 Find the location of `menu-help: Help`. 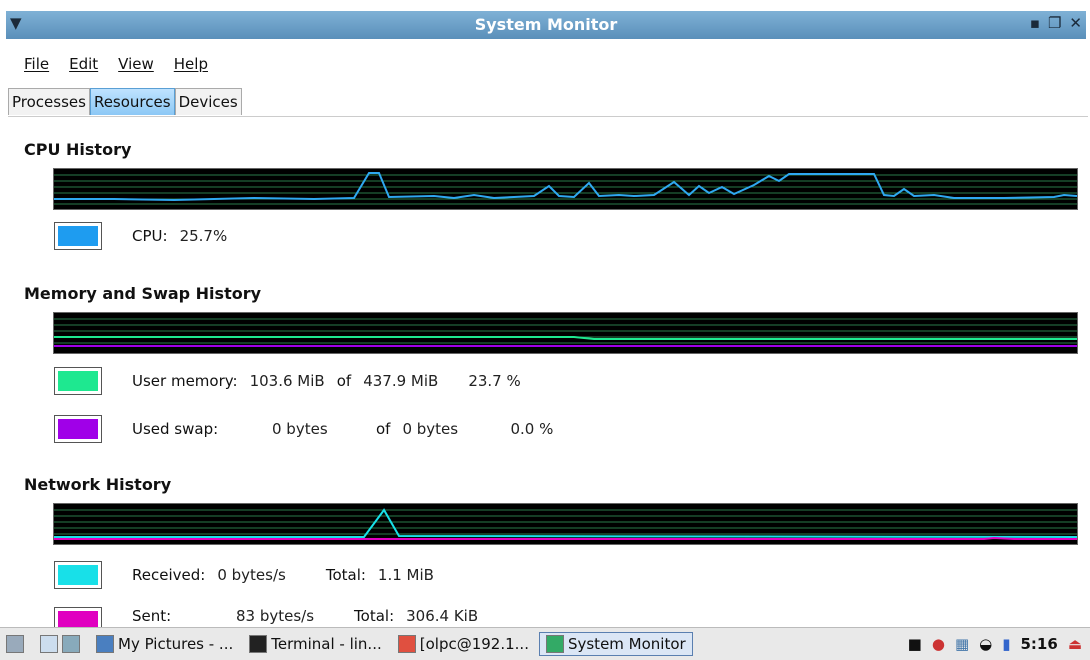

menu-help: Help is located at coordinates (191, 64).